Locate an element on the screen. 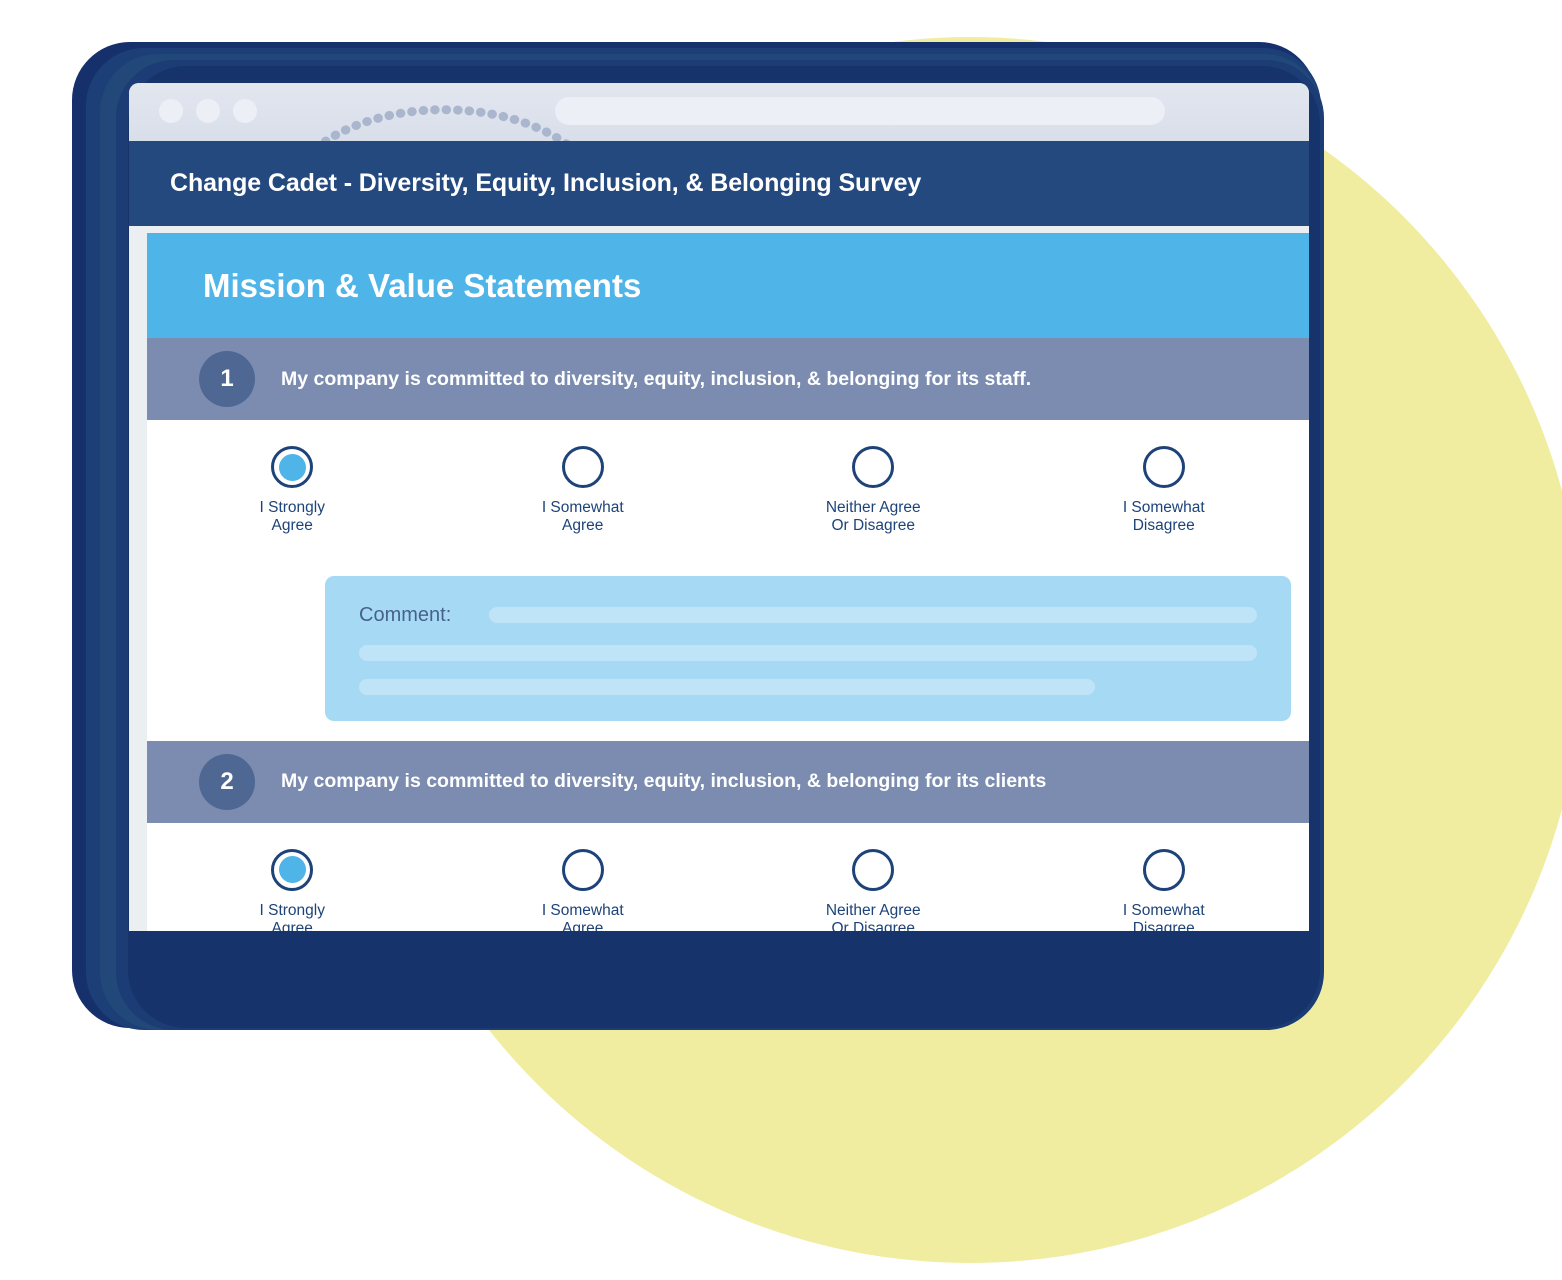  window-close-dot-icon is located at coordinates (171, 111).